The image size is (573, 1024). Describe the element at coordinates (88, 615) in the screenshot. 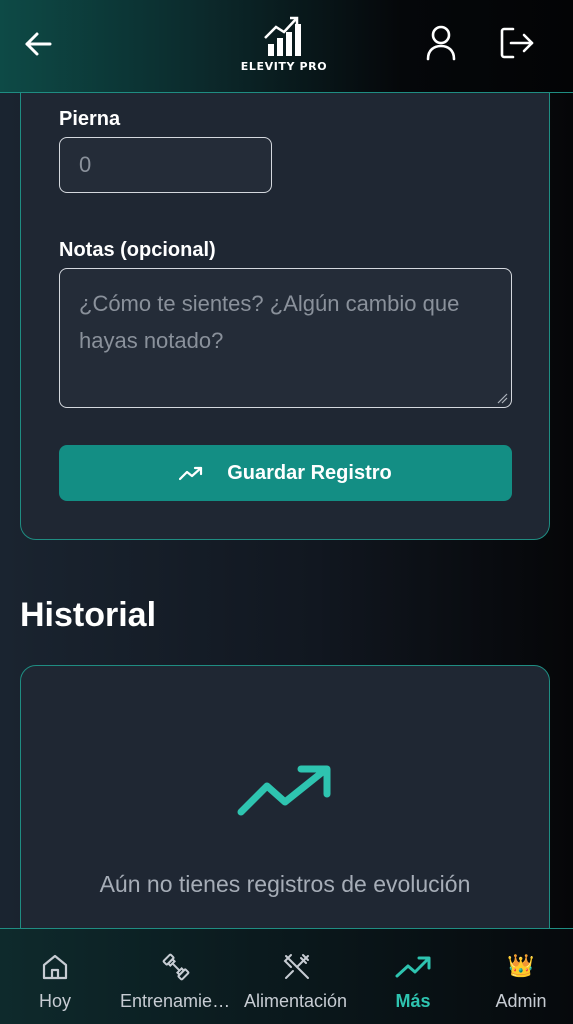

I see `history-title: Historial` at that location.